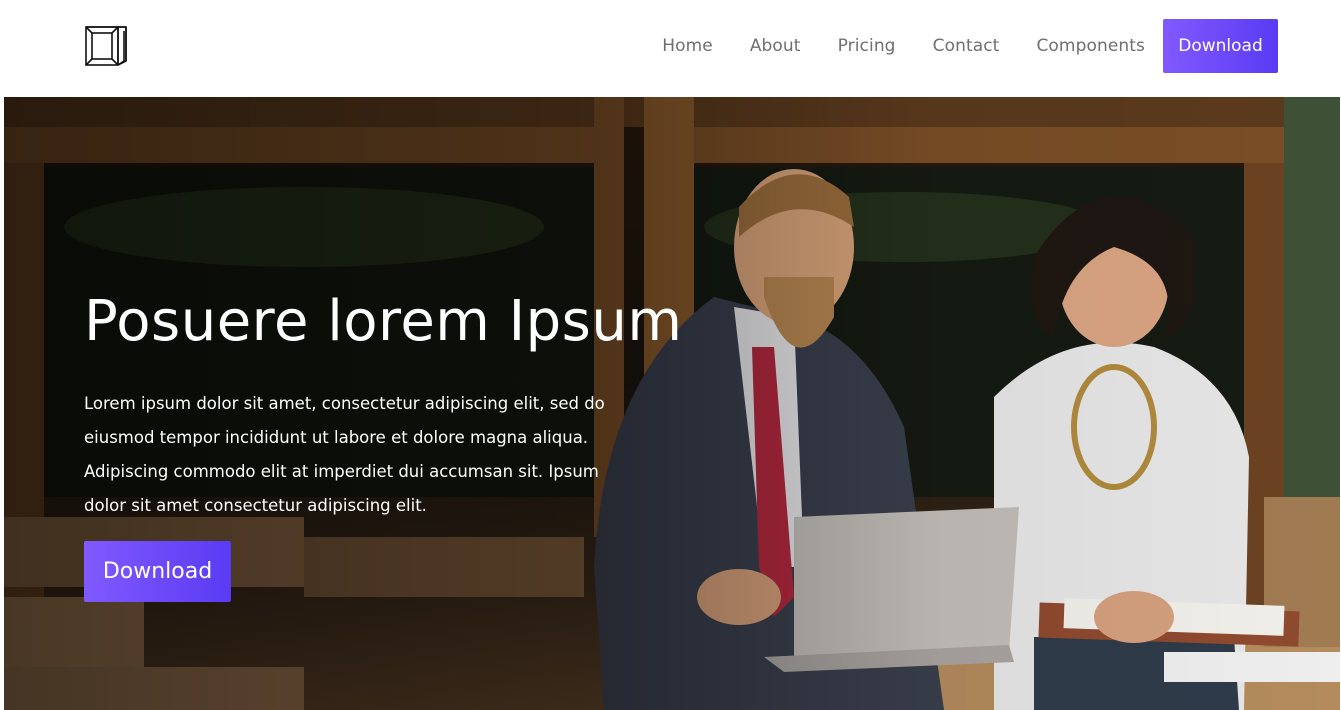  What do you see at coordinates (106, 47) in the screenshot?
I see `cube-logo-icon` at bounding box center [106, 47].